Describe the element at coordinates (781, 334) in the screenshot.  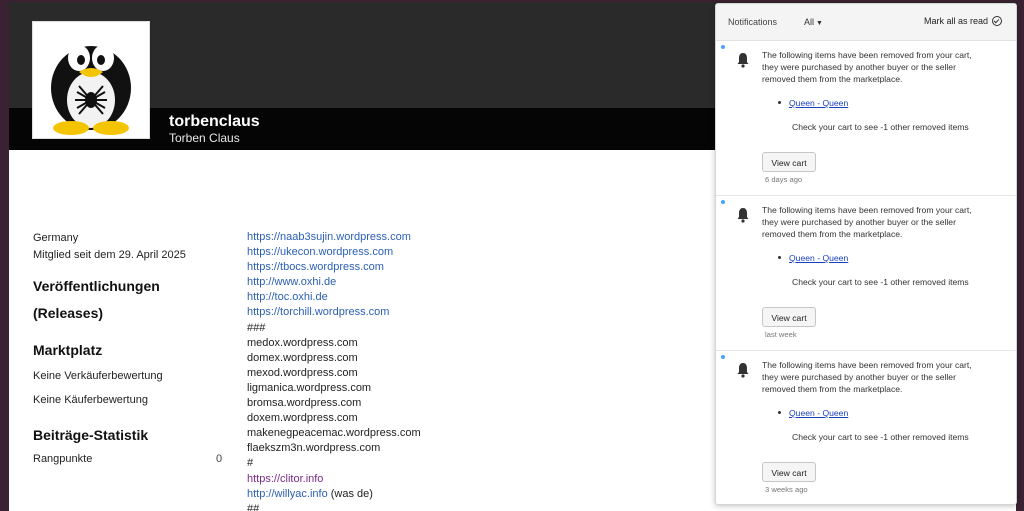
I see `notification-timestamp: last week` at that location.